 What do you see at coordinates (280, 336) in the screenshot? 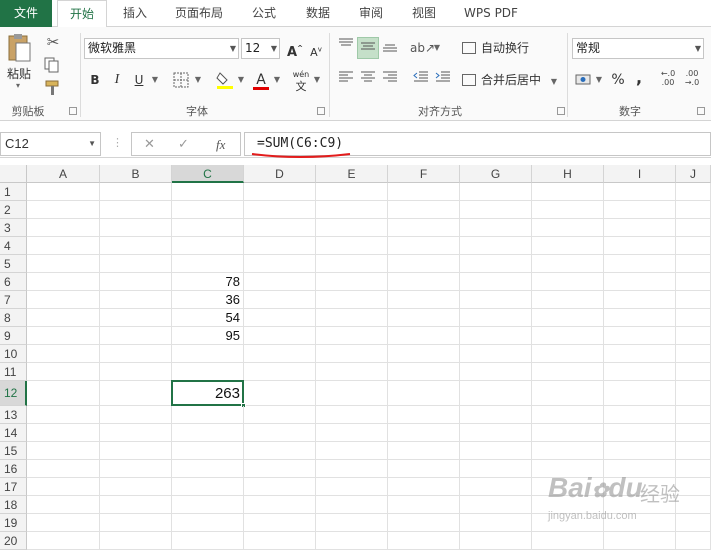
I see `cell-d9` at bounding box center [280, 336].